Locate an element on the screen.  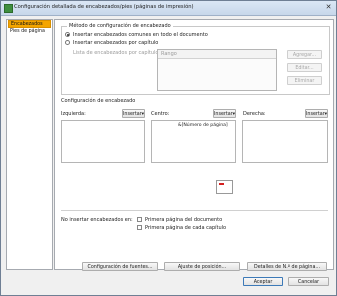
insert-center-button: Insertar▾ is located at coordinates (224, 113).